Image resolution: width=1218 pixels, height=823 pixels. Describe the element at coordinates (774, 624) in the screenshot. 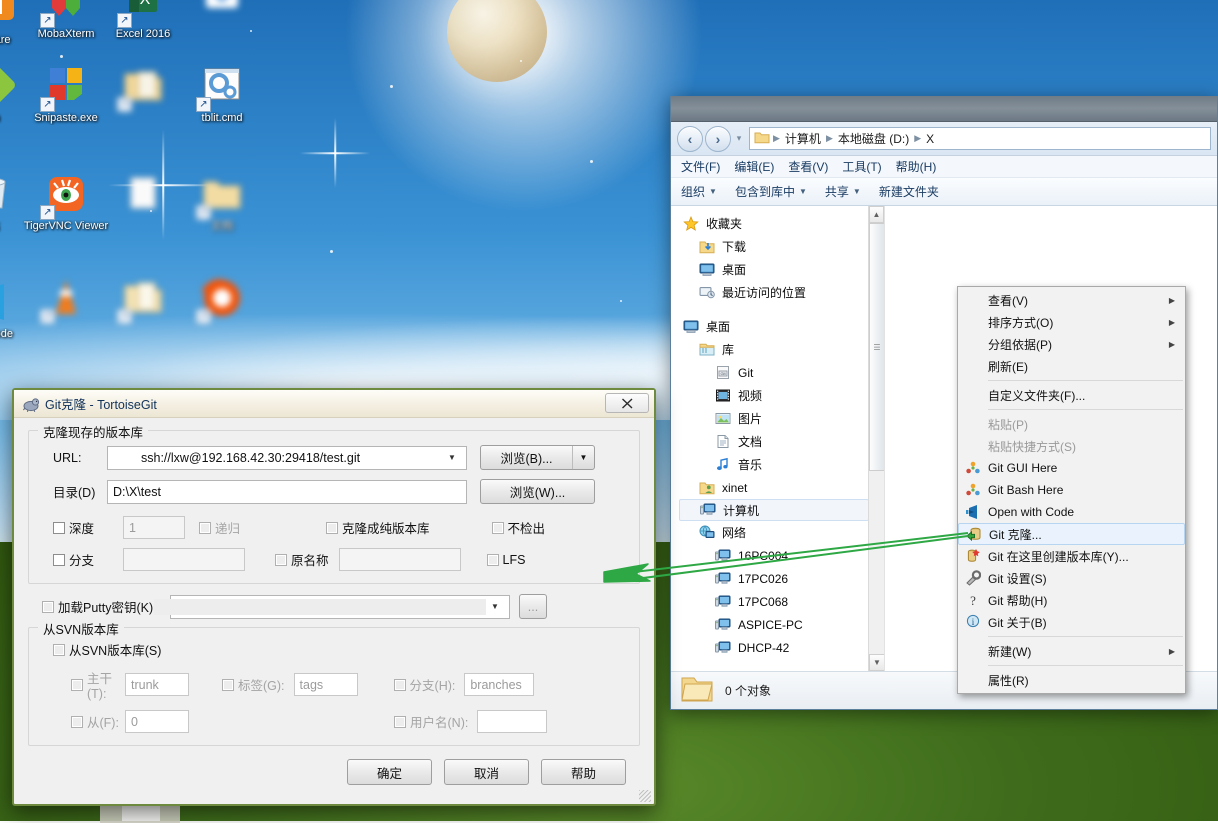

I see `tree-item-aspice-pc: ASPICE-PC` at that location.